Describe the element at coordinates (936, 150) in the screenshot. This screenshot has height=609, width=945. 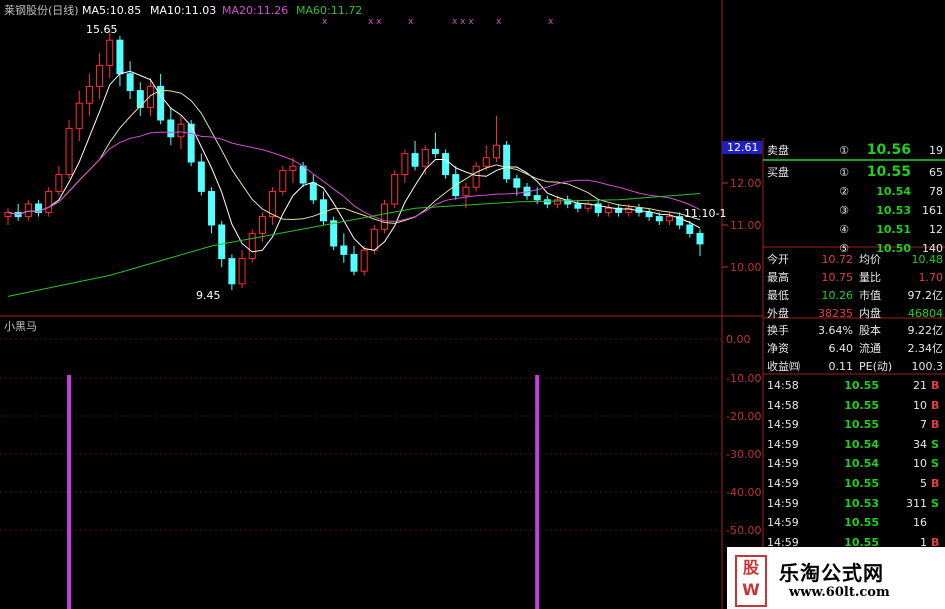
I see `quote-volume: 19` at that location.